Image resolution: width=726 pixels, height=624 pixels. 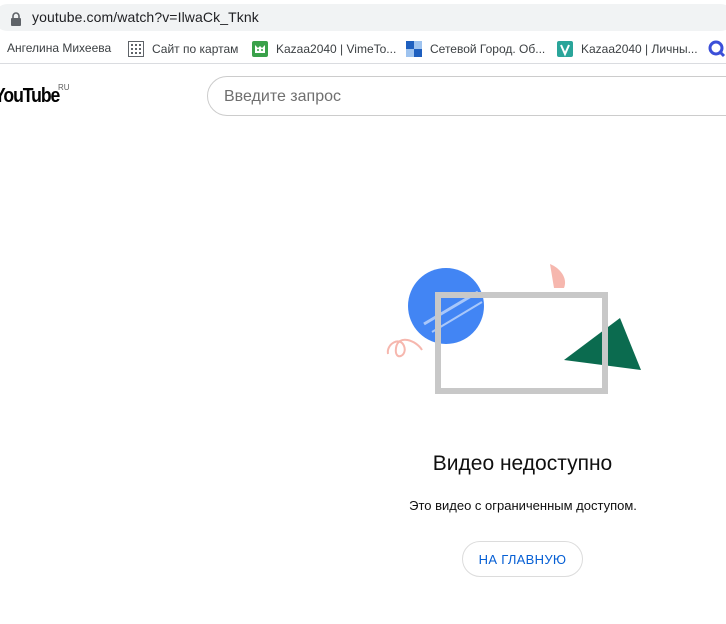 I want to click on netcity-icon, so click(x=414, y=49).